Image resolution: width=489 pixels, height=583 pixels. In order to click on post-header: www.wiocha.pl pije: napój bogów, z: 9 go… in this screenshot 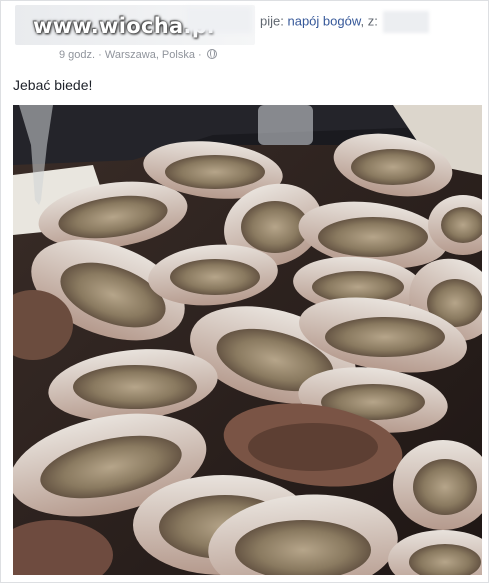, I will do `click(245, 36)`.